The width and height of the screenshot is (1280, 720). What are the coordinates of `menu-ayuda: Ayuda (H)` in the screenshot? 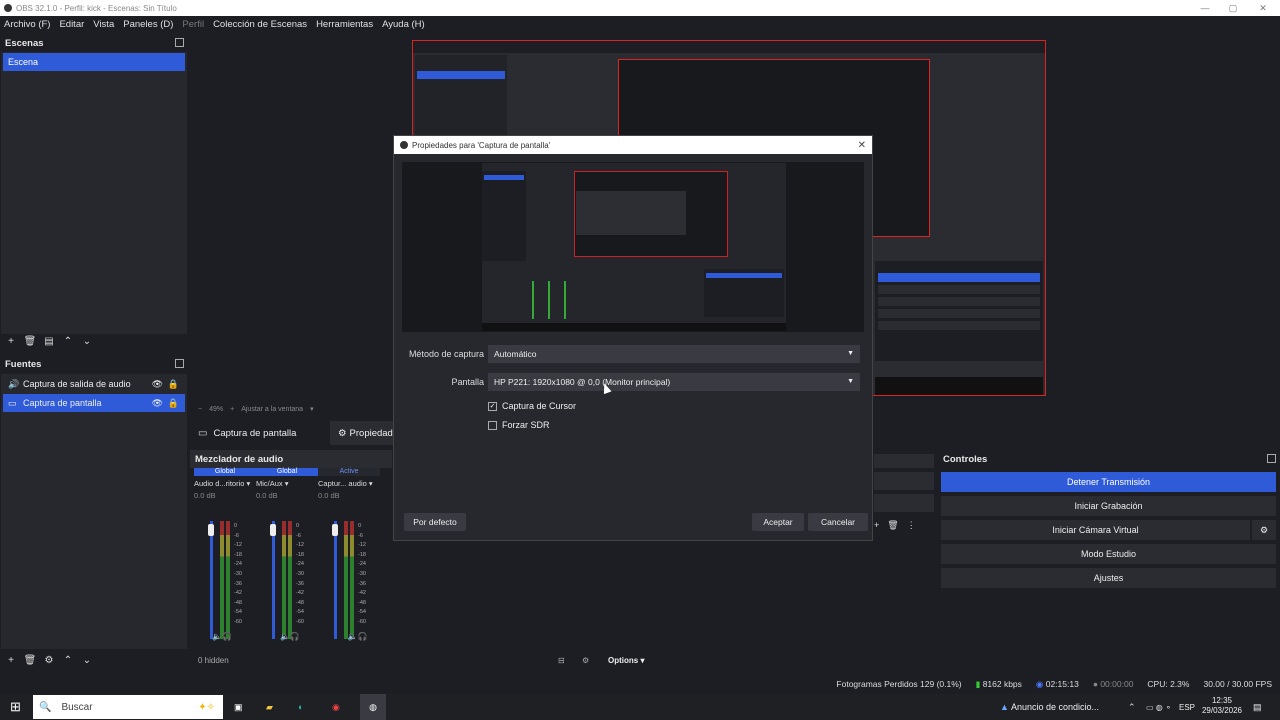 It's located at (403, 24).